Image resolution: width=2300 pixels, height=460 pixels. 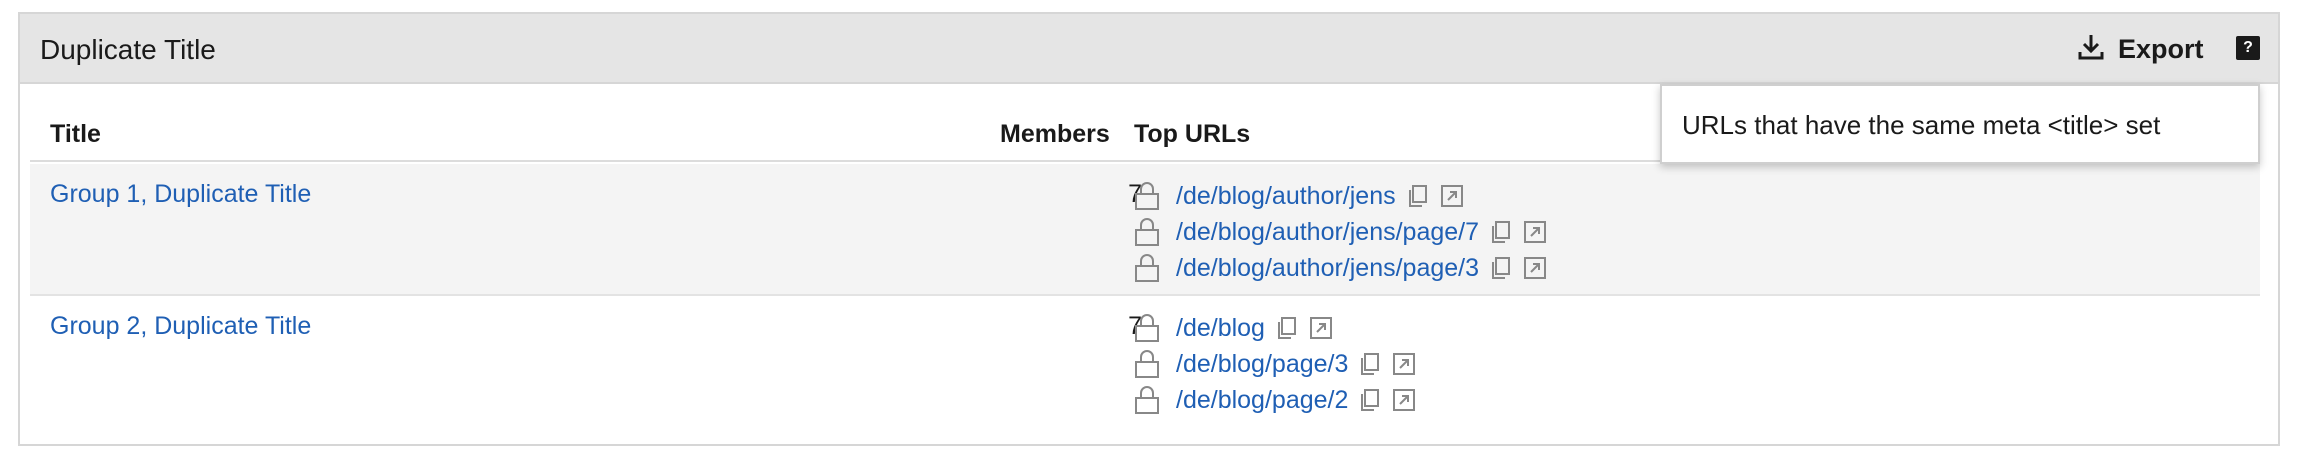 What do you see at coordinates (1327, 232) in the screenshot?
I see `url-link: /de/blog/author/jens/page/7` at bounding box center [1327, 232].